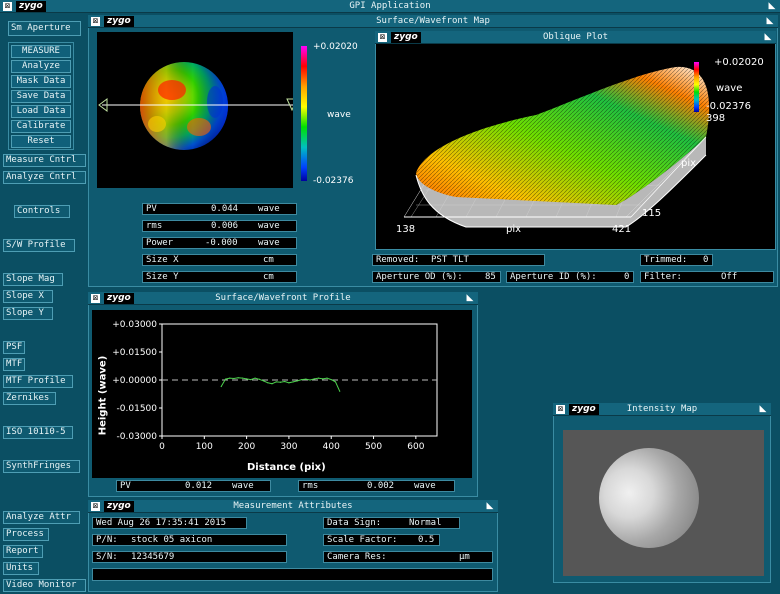 This screenshot has width=780, height=594. I want to click on data-sign-field: Data Sign: Normal, so click(391, 523).